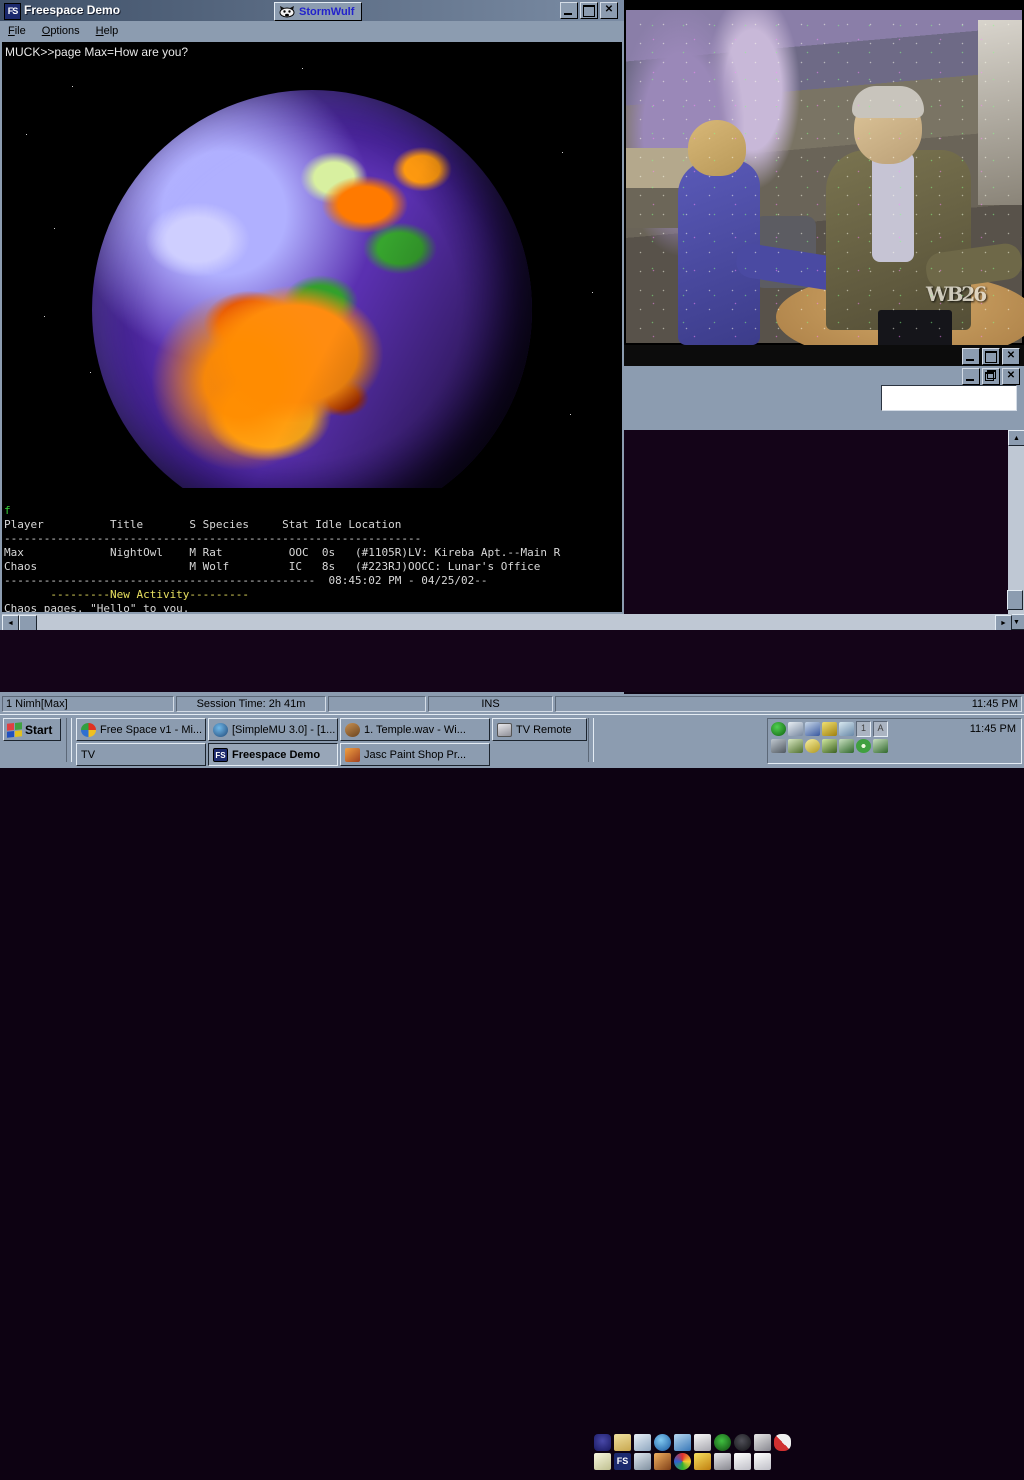  Describe the element at coordinates (28, 623) in the screenshot. I see `hscrollbar-thumb` at that location.